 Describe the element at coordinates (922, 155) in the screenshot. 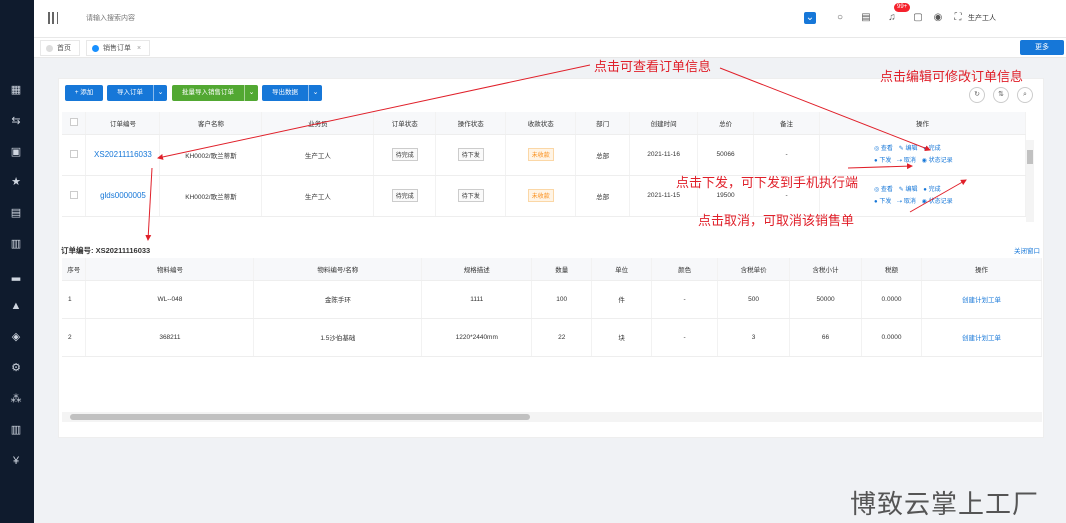

I see `actions-cell: ◎ 查看 ✎ 编辑 ● 完成 ● 下发 ⇢ 取消 ◉ 状态记录` at that location.